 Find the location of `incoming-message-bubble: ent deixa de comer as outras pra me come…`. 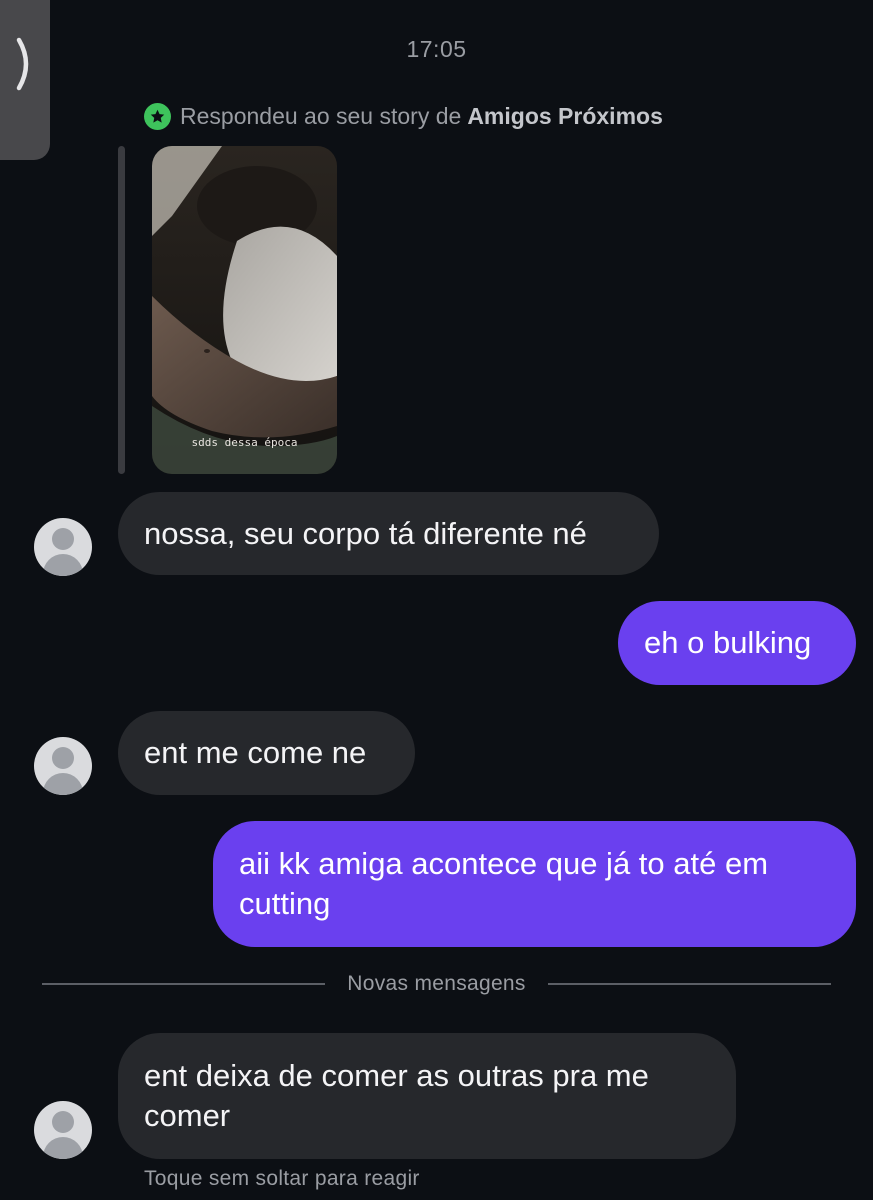

incoming-message-bubble: ent deixa de comer as outras pra me come… is located at coordinates (427, 1096).